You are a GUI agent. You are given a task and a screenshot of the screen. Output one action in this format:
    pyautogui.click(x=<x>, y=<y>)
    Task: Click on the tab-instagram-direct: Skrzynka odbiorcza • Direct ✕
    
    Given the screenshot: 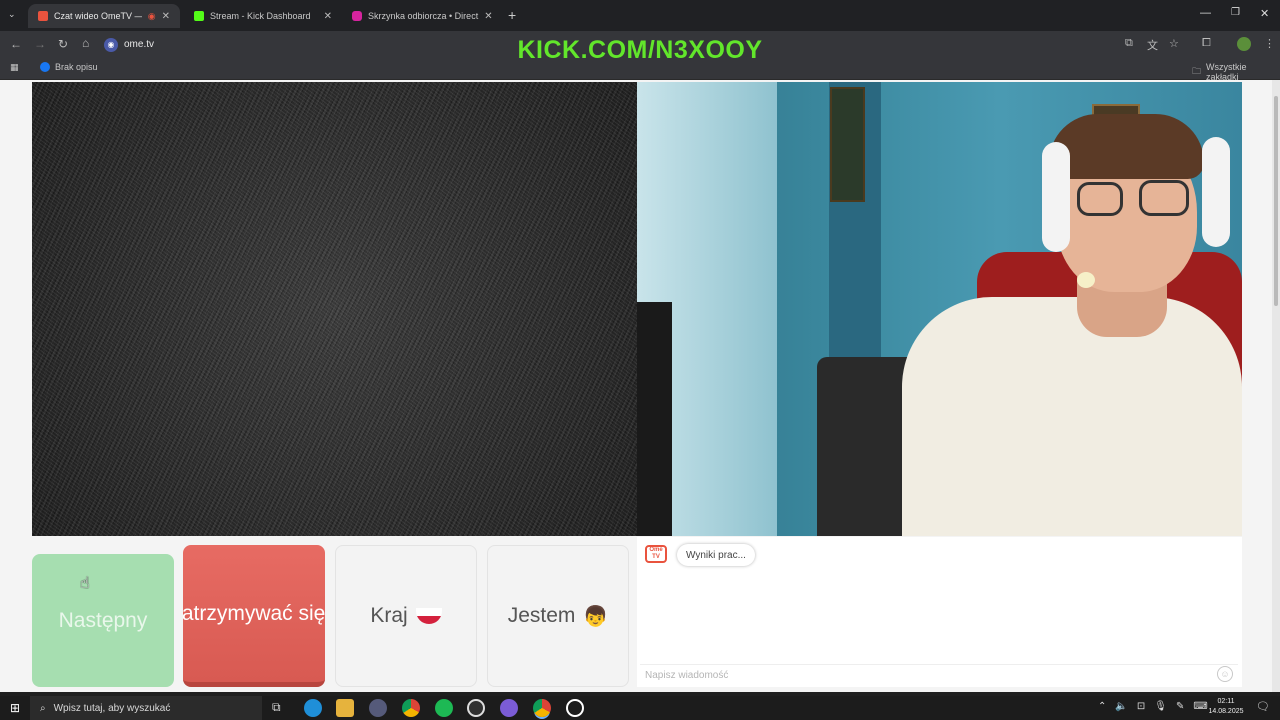 What is the action you would take?
    pyautogui.click(x=421, y=16)
    